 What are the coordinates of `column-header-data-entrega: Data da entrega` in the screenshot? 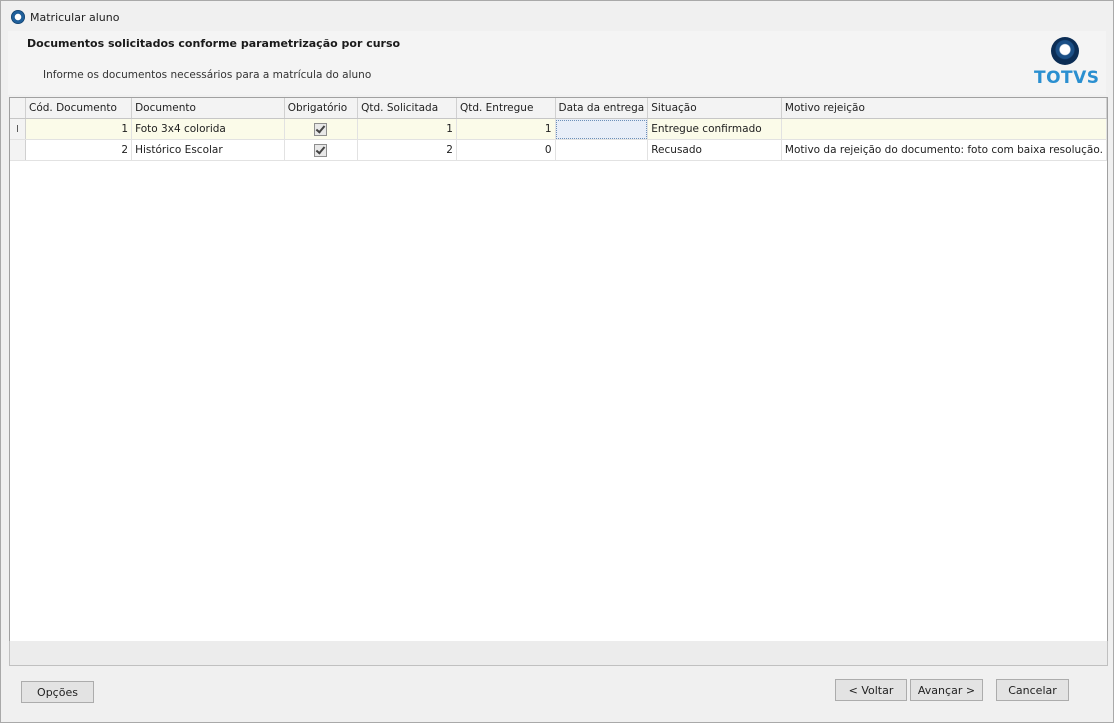 It's located at (602, 108).